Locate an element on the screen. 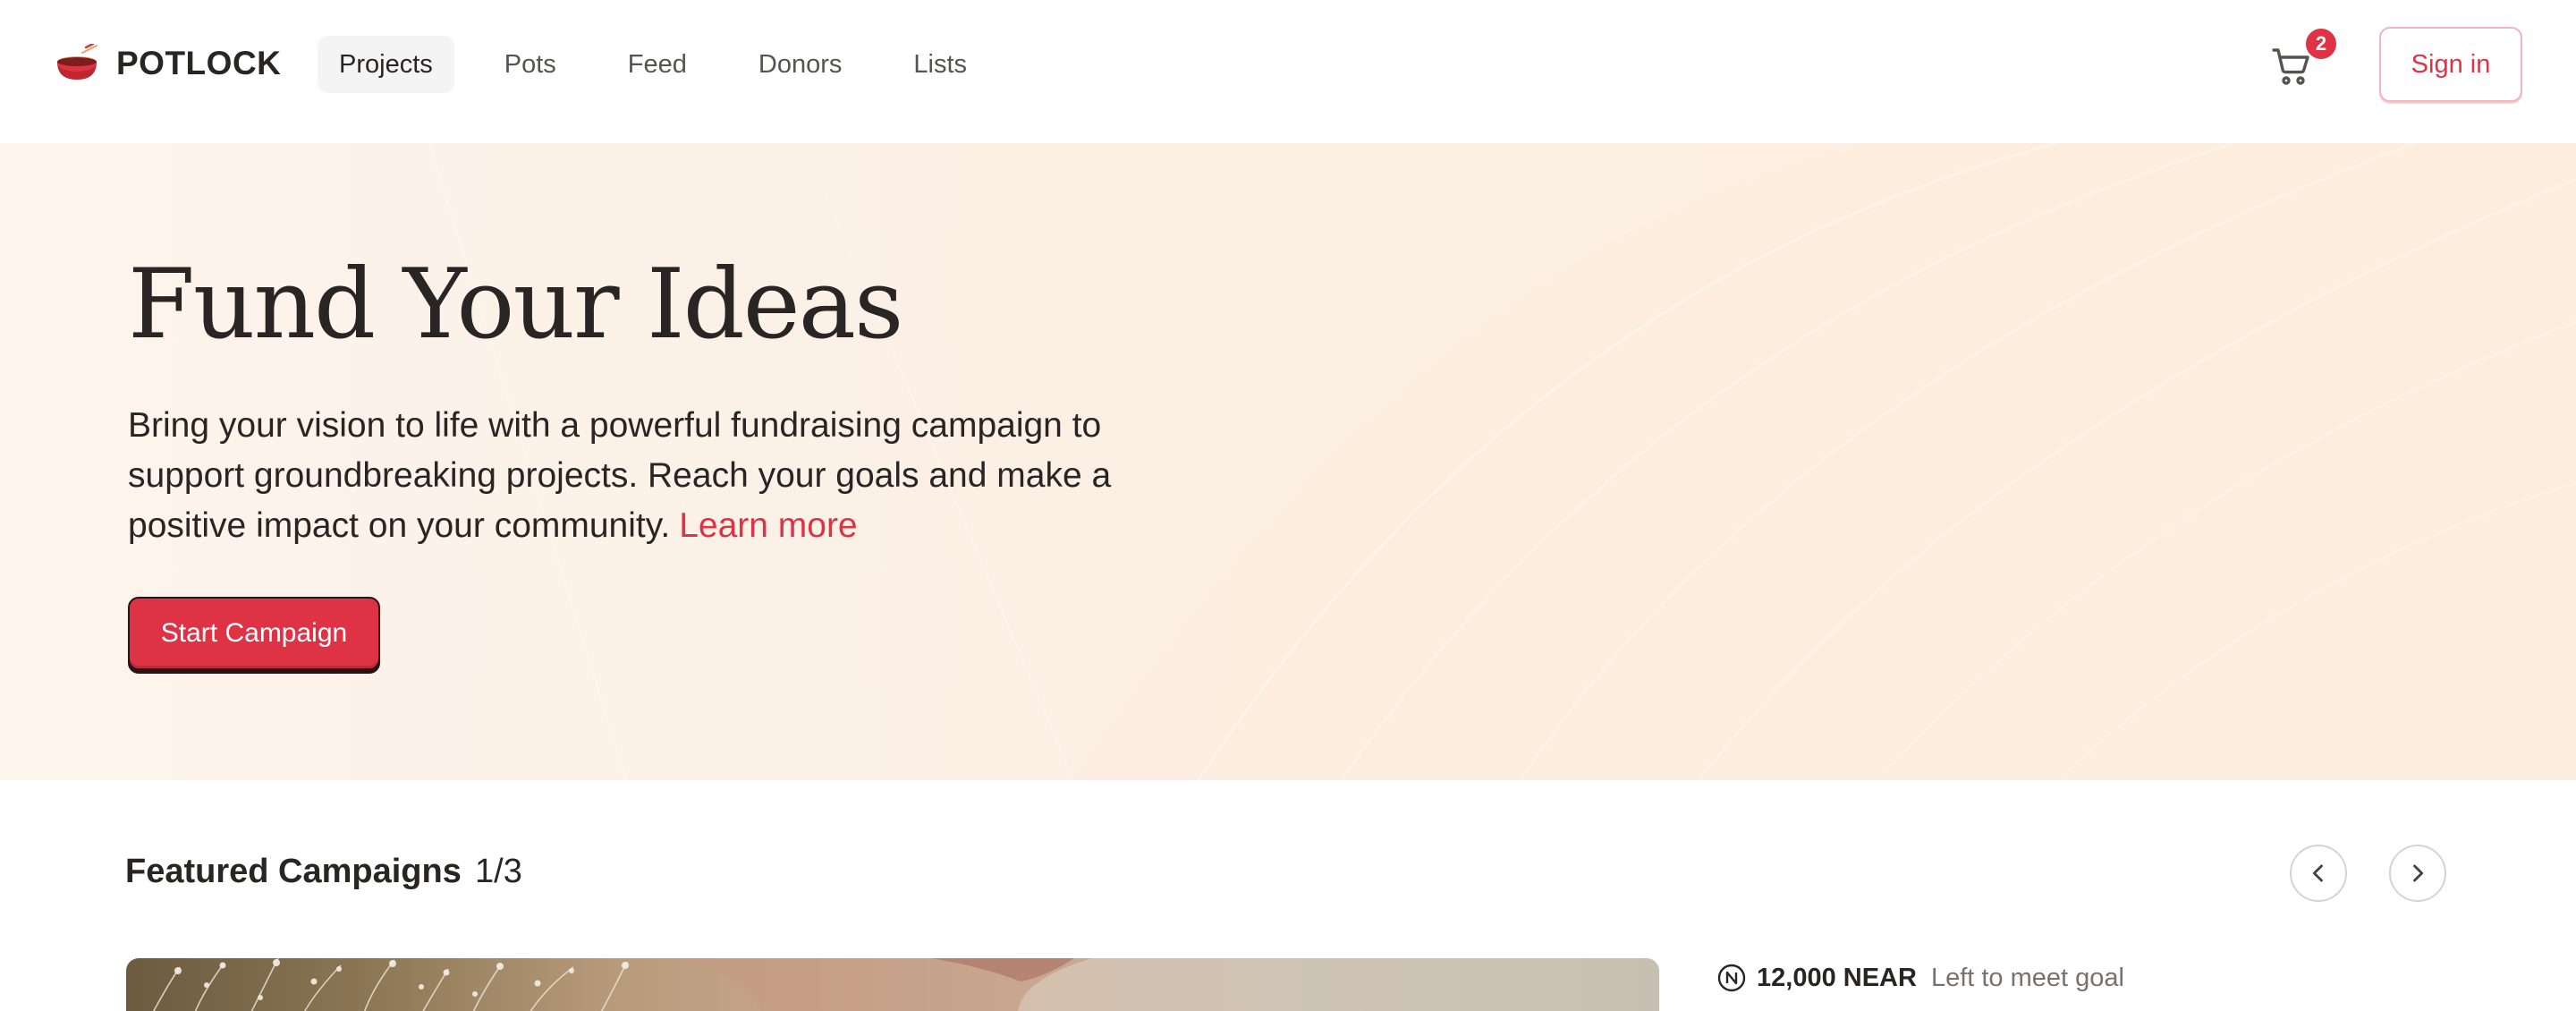  start-campaign-button: Start Campaign is located at coordinates (254, 634).